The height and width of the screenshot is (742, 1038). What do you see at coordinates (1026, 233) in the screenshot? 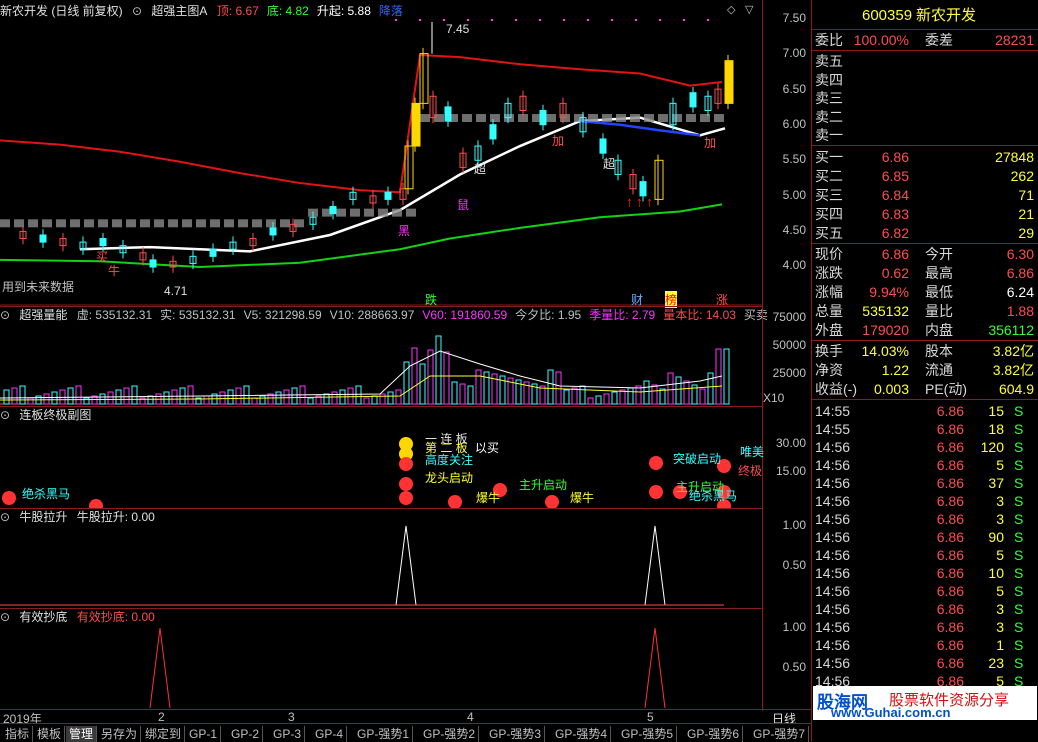
I see `buy-row-5-value2: 29` at bounding box center [1026, 233].